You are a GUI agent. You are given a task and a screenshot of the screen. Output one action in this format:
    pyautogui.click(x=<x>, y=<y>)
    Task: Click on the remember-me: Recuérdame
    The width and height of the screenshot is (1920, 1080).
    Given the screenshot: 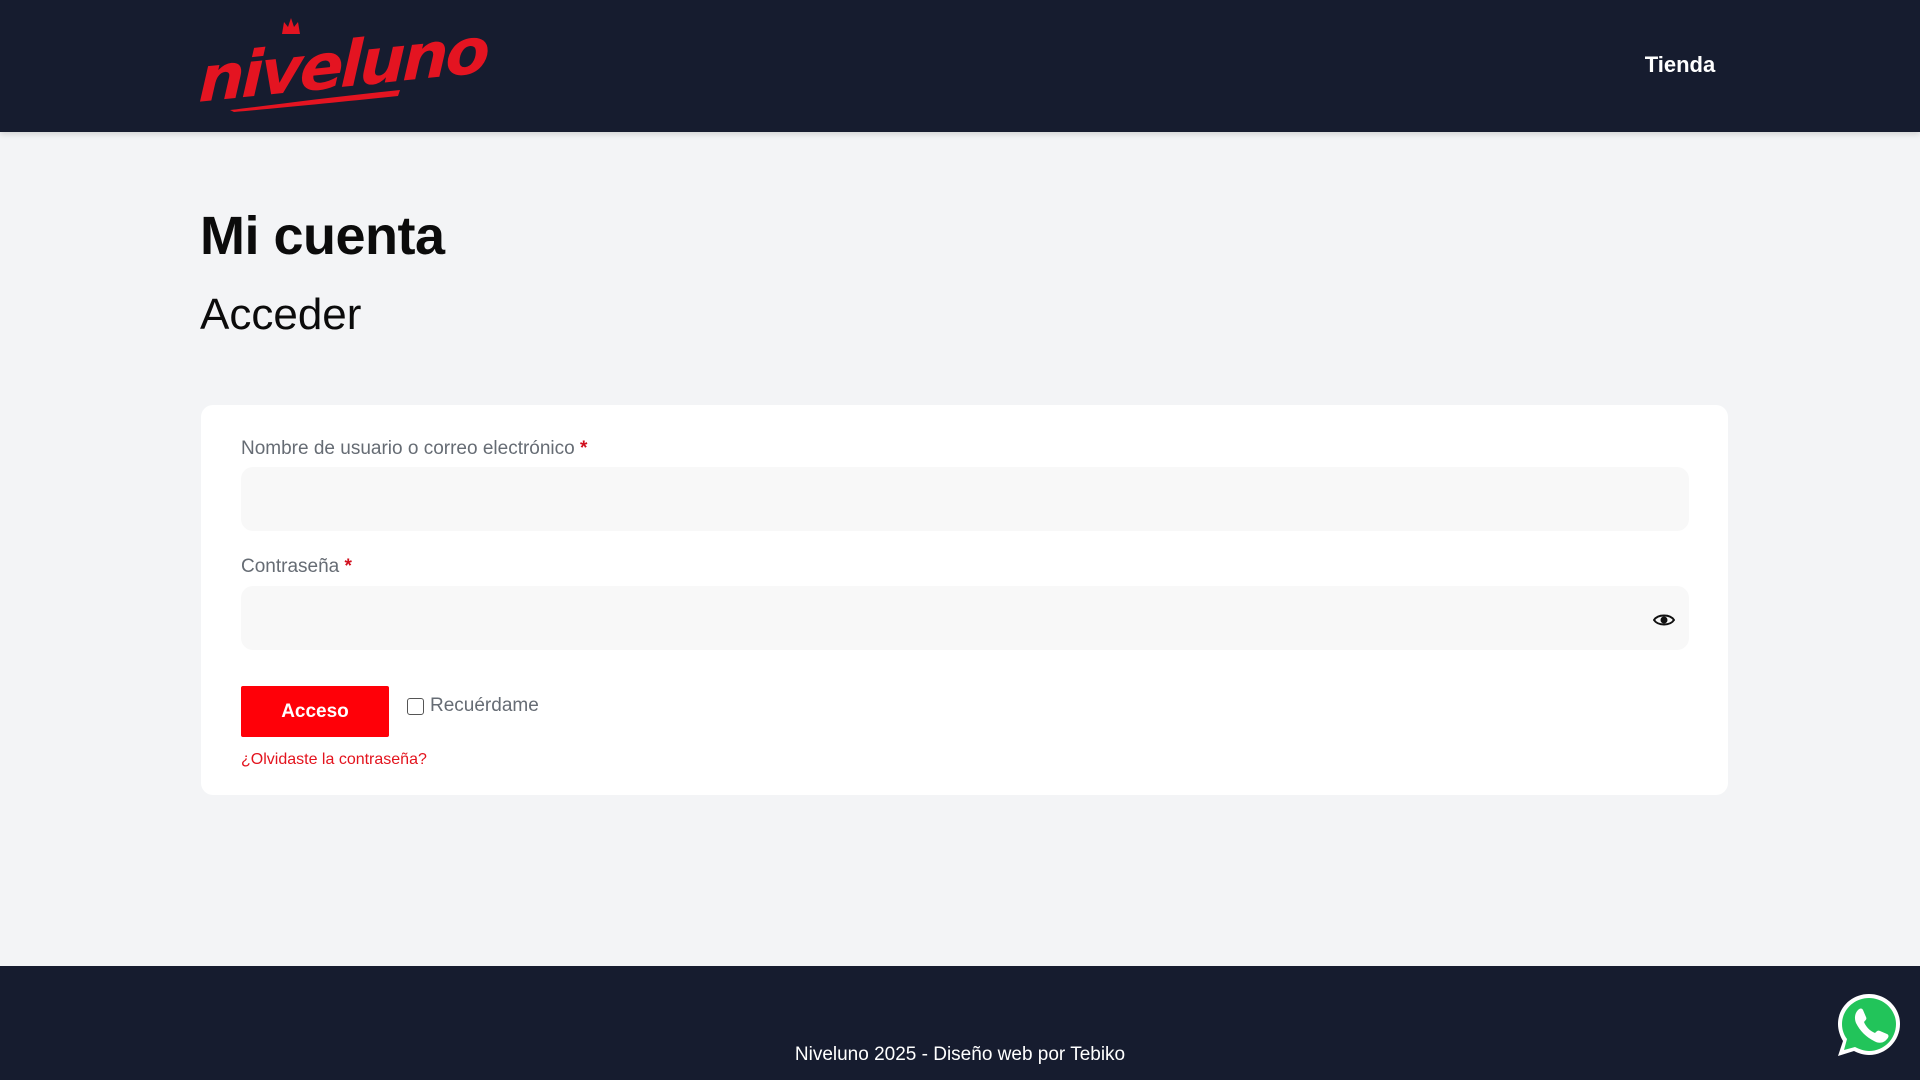 What is the action you would take?
    pyautogui.click(x=473, y=706)
    